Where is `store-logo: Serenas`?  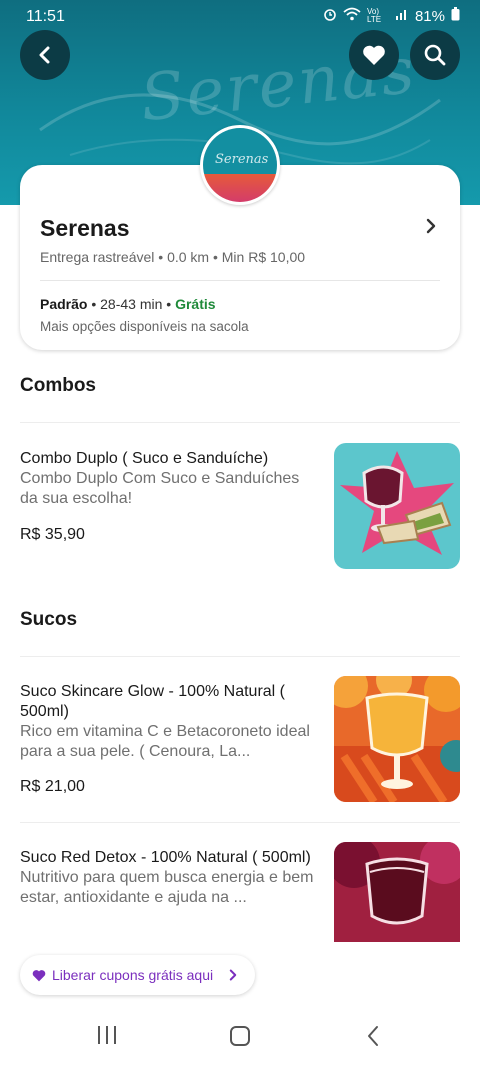 store-logo: Serenas is located at coordinates (240, 165).